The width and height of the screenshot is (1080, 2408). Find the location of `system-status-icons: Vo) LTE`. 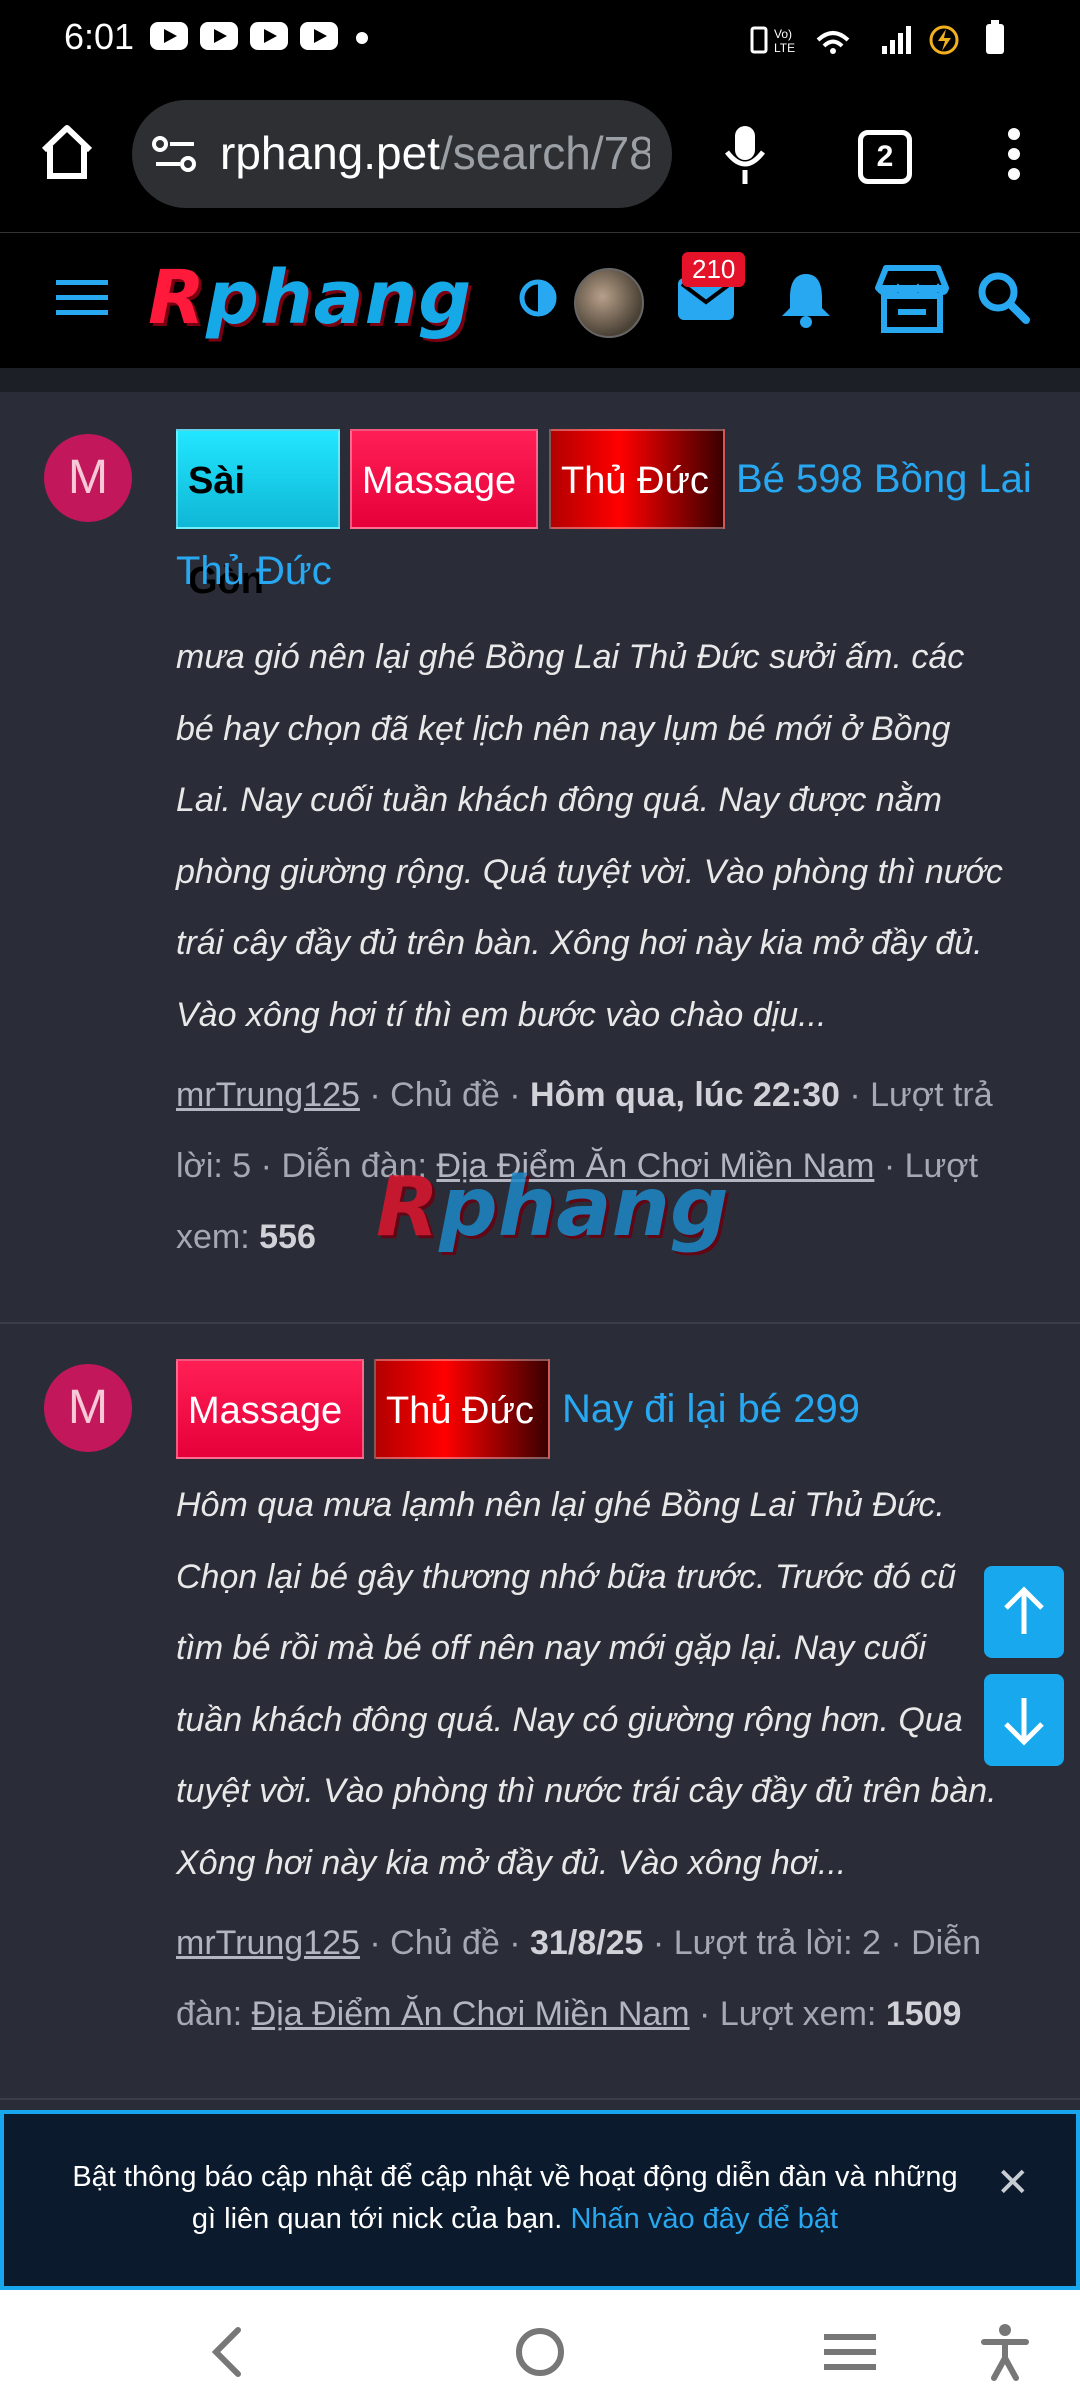

system-status-icons: Vo) LTE is located at coordinates (877, 37).